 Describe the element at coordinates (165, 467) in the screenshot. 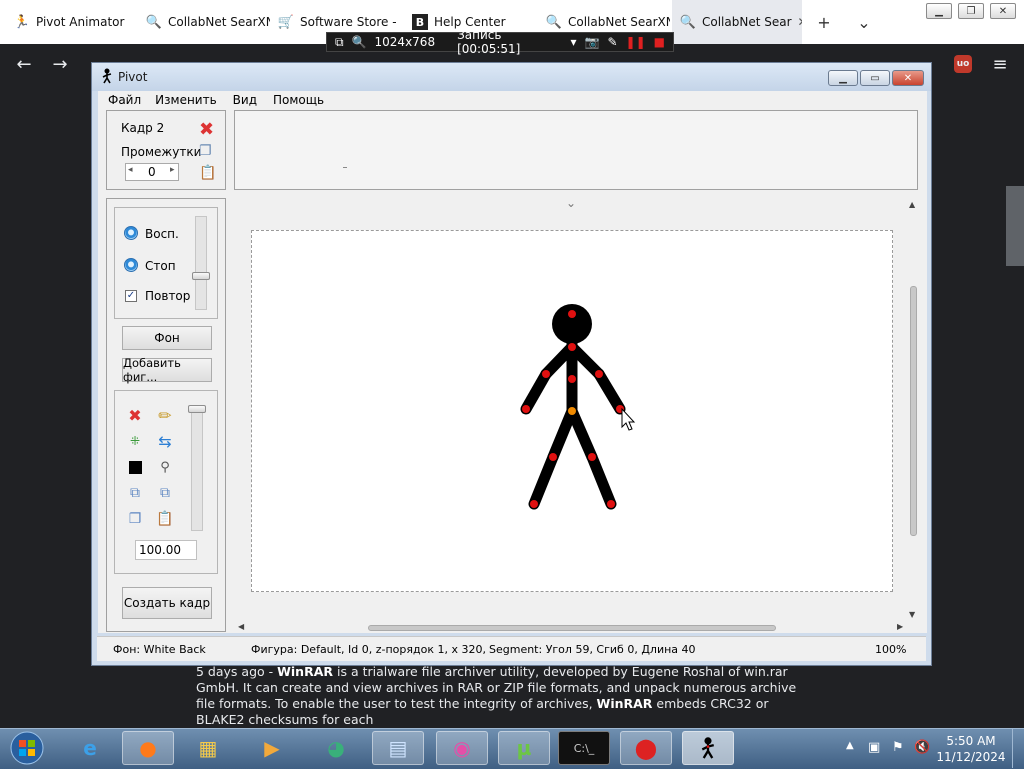

I see `joint-tool-icon: ⚲` at that location.